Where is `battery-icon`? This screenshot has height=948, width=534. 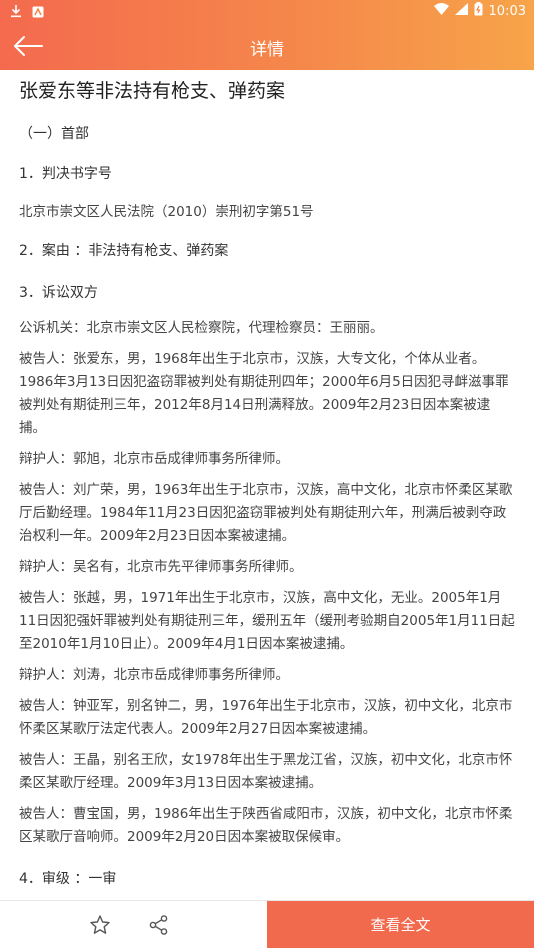 battery-icon is located at coordinates (478, 11).